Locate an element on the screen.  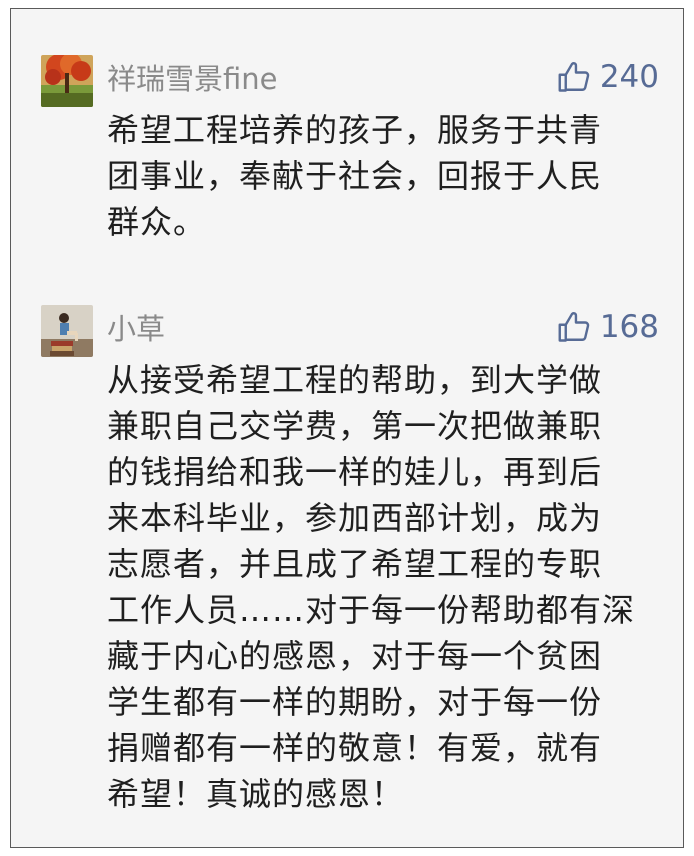
comment-text-line: 藏于内心的感恩，对于每一个贫困 is located at coordinates (355, 656).